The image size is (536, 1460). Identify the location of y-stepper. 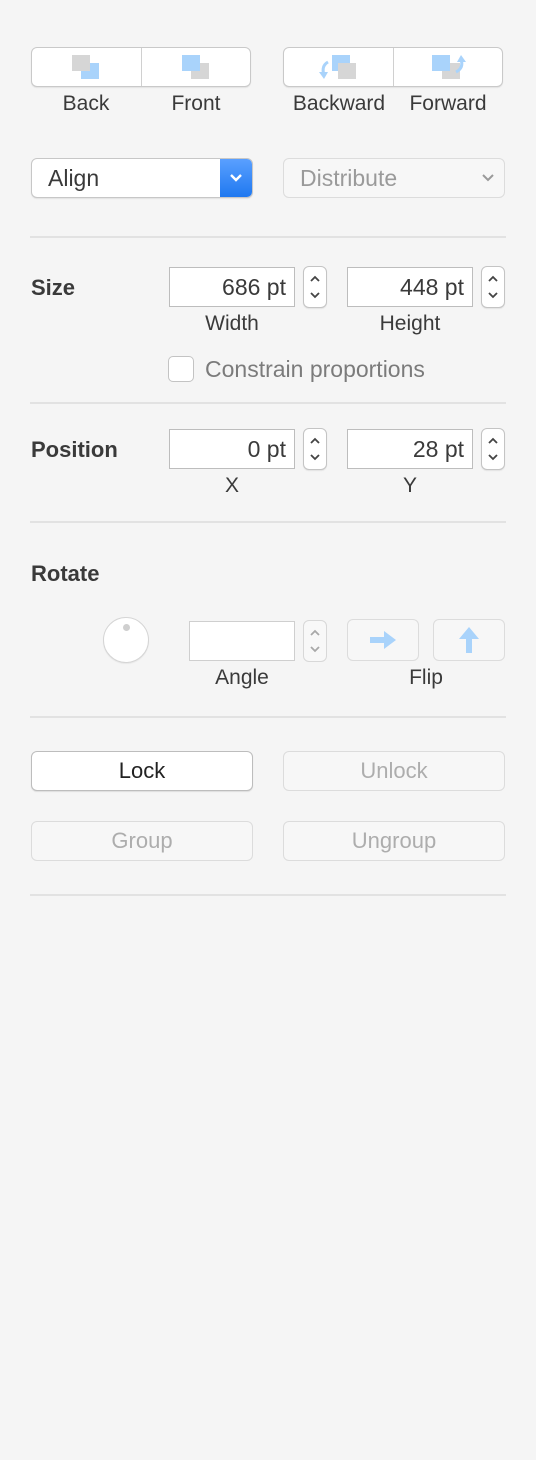
(493, 449).